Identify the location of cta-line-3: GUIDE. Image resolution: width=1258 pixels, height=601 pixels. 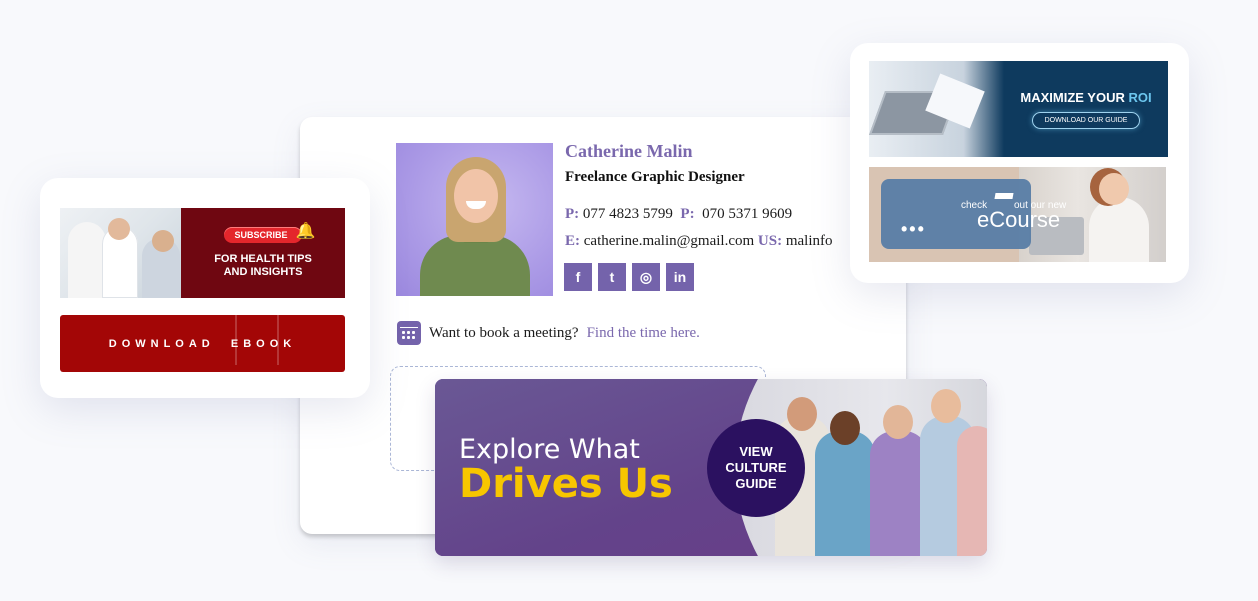
(756, 483).